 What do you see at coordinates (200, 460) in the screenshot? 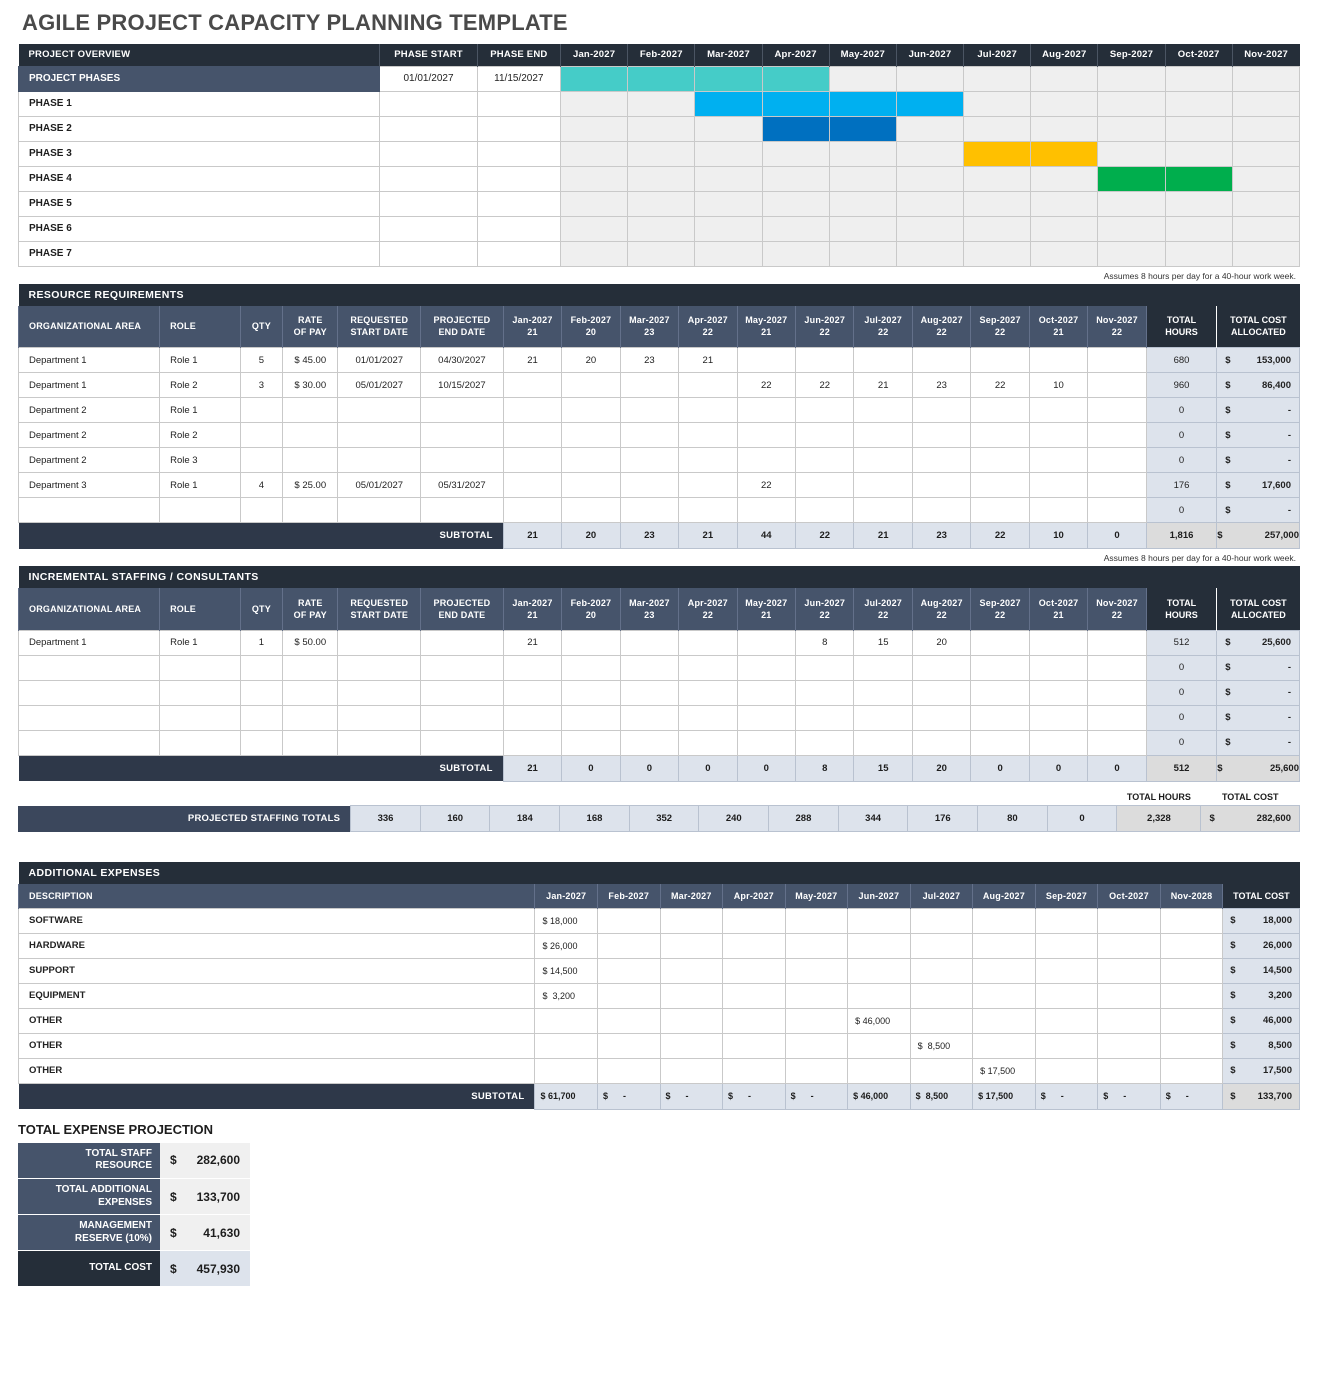
I see `role-cell: Role 3` at bounding box center [200, 460].